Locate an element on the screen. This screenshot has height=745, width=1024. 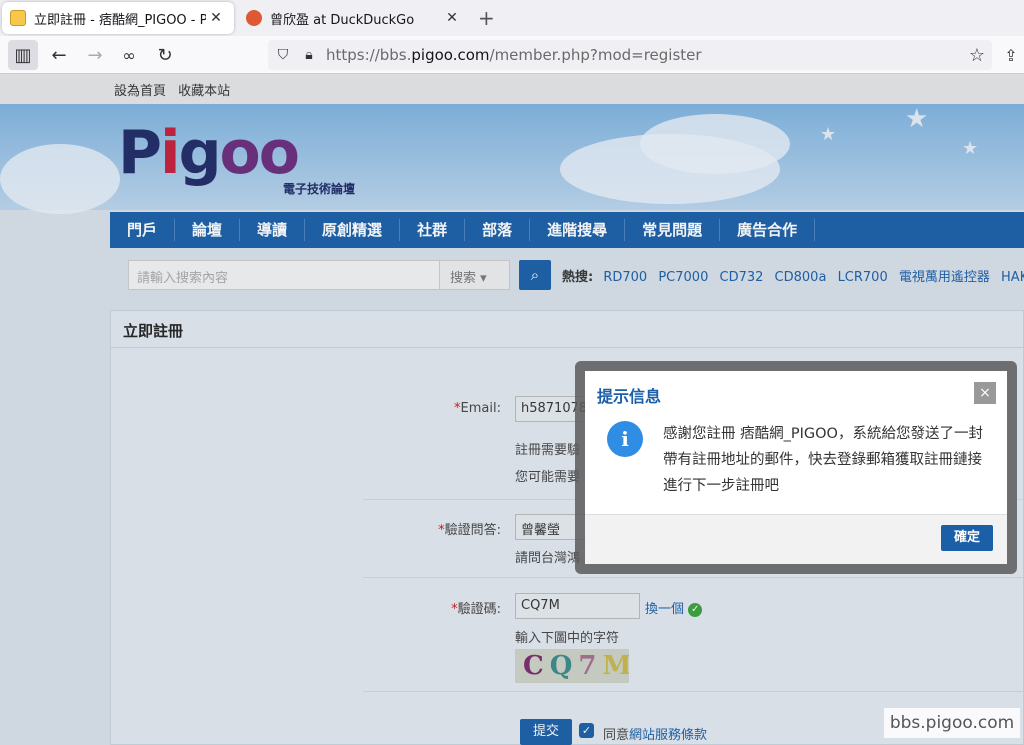
tab-register: 立即註冊 - 痞酷網_PIGOO - Po ✕ is located at coordinates (118, 18).